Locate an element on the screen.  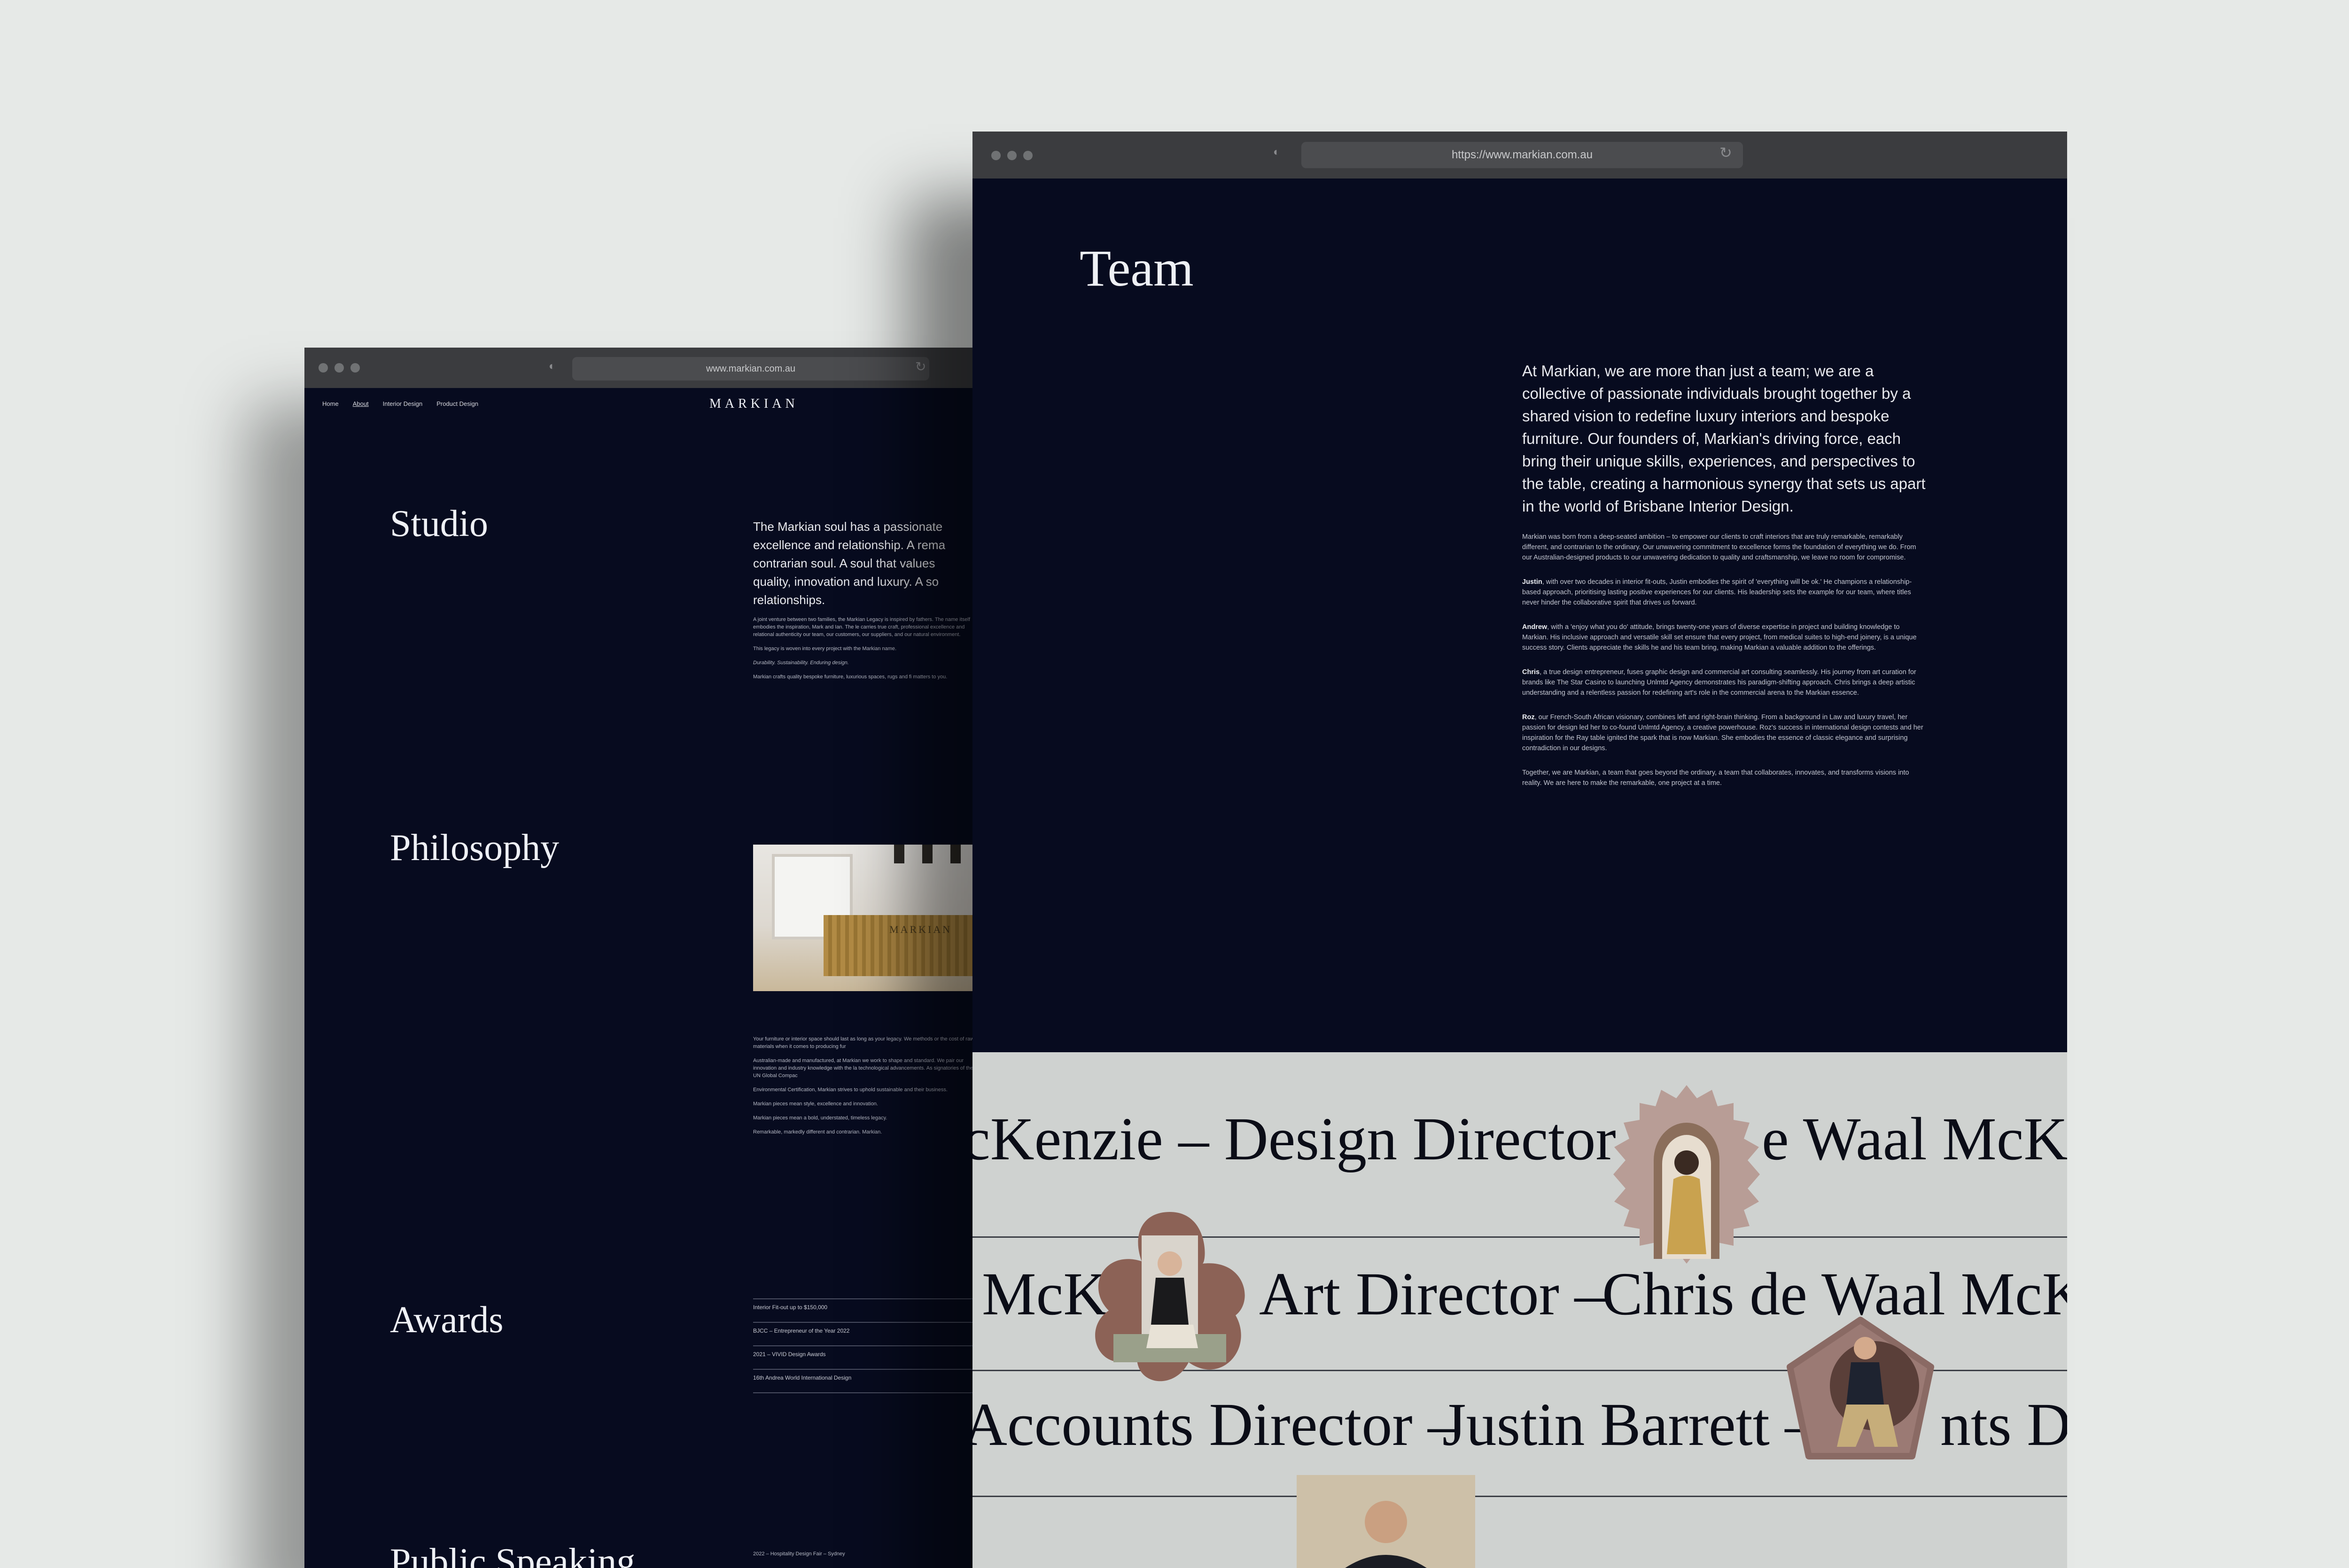
nav-home: Home is located at coordinates (330, 403).